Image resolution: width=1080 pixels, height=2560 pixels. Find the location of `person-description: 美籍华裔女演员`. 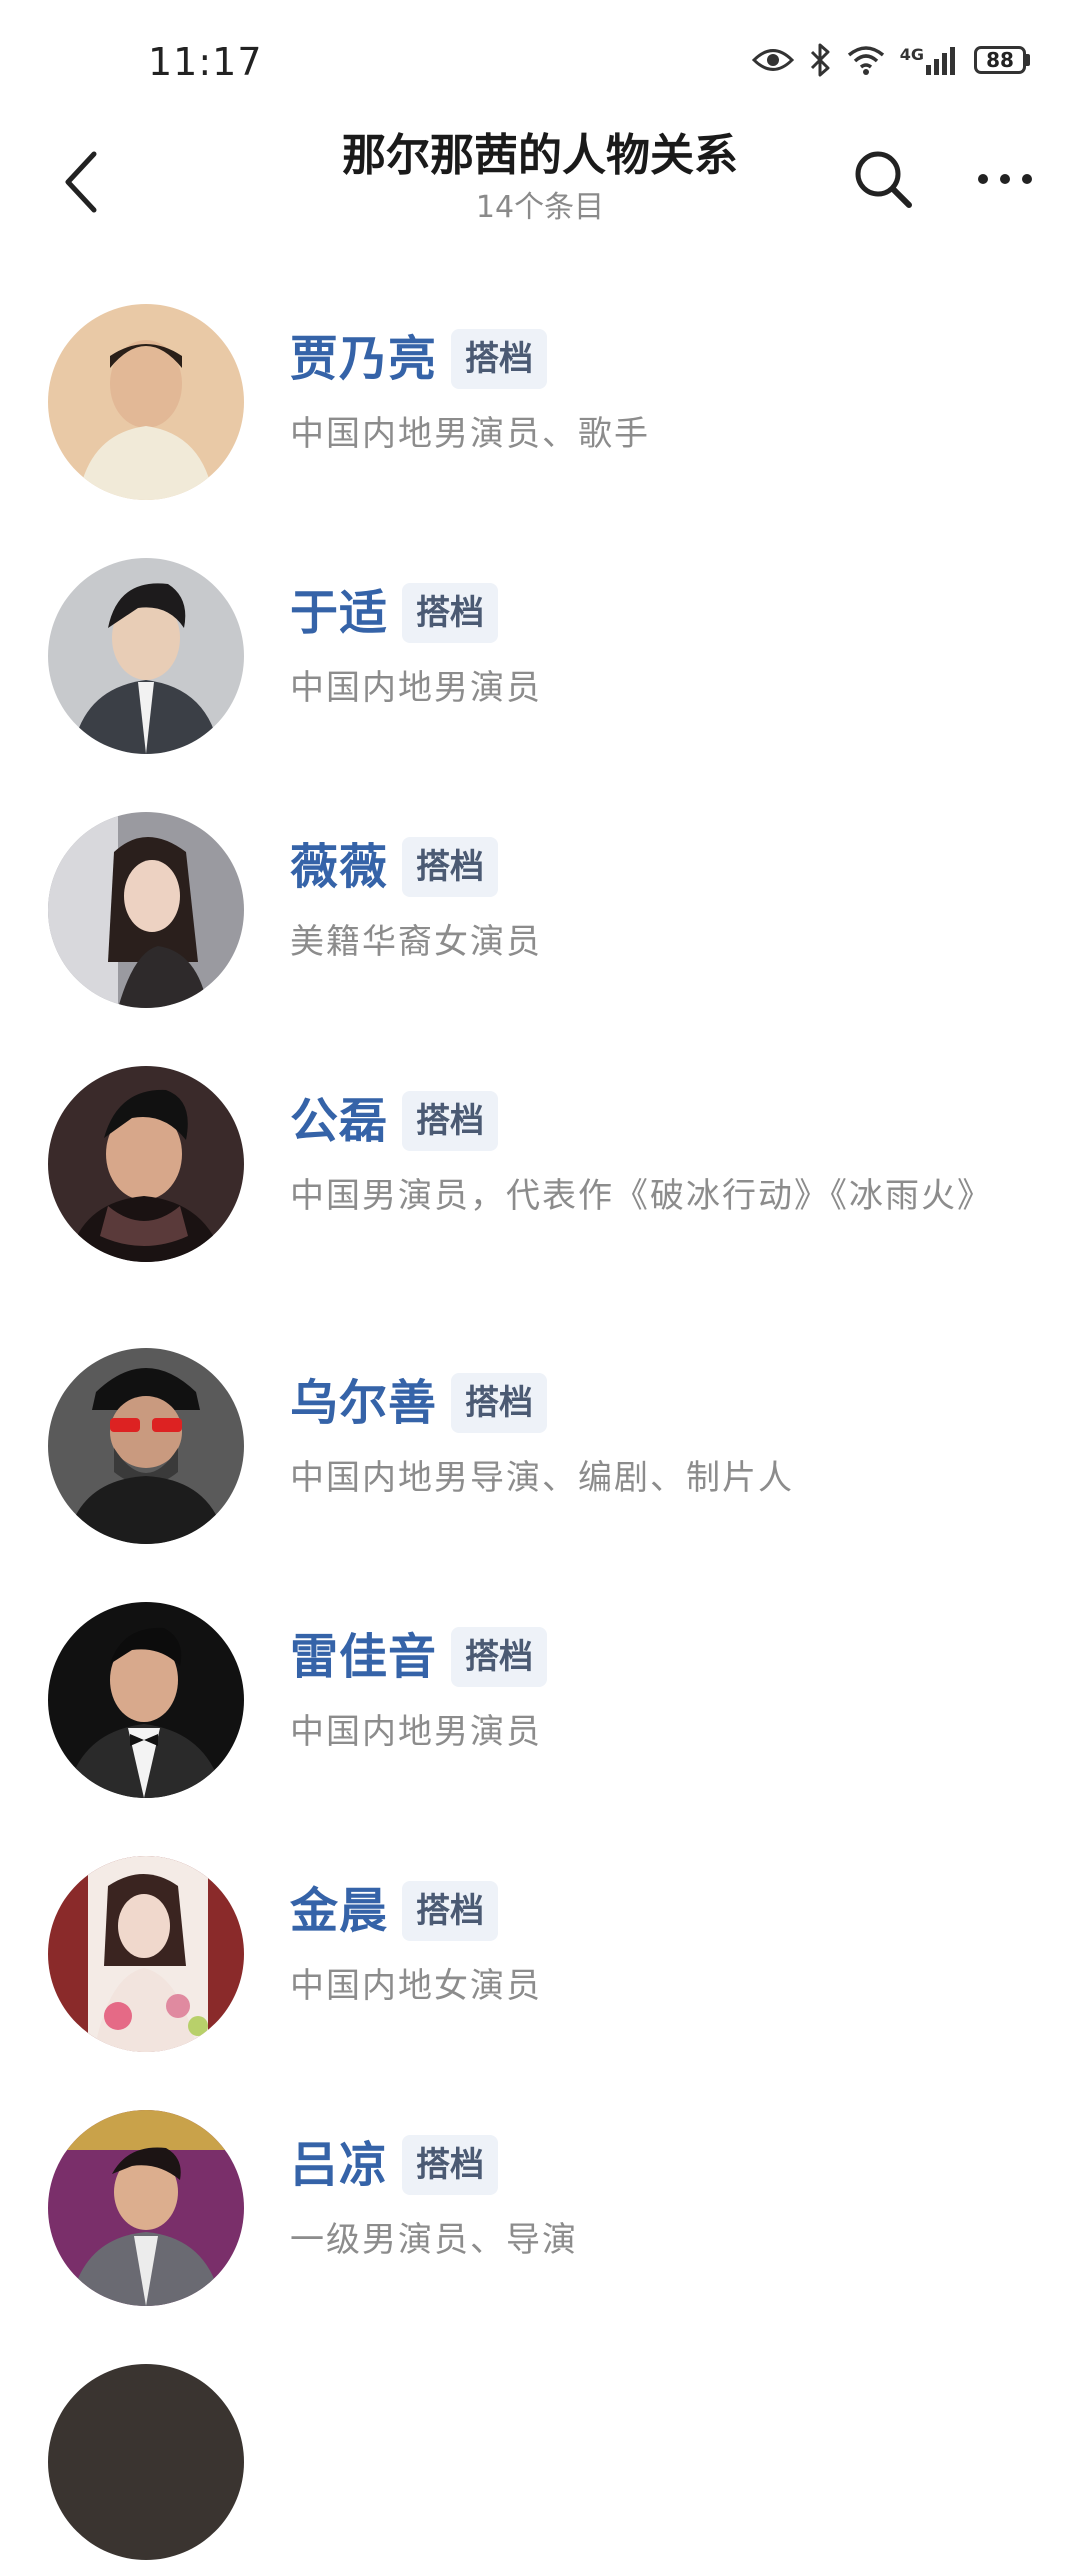

person-description: 美籍华裔女演员 is located at coordinates (416, 942).